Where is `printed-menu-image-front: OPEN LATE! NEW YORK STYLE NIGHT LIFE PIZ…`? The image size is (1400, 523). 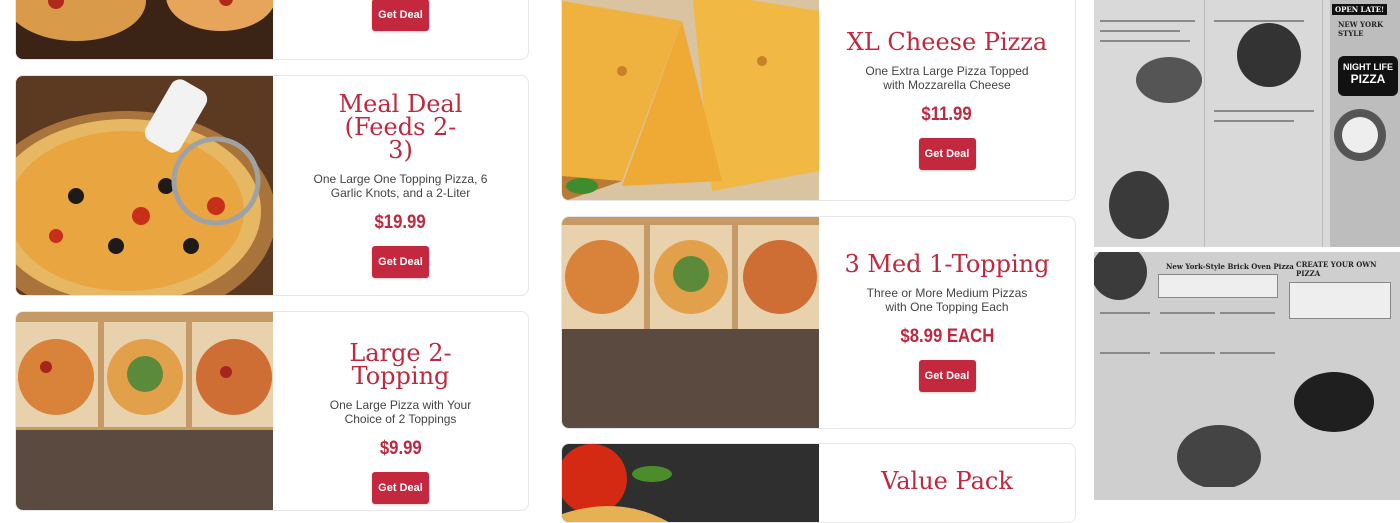
printed-menu-image-front: OPEN LATE! NEW YORK STYLE NIGHT LIFE PIZ… is located at coordinates (1247, 123).